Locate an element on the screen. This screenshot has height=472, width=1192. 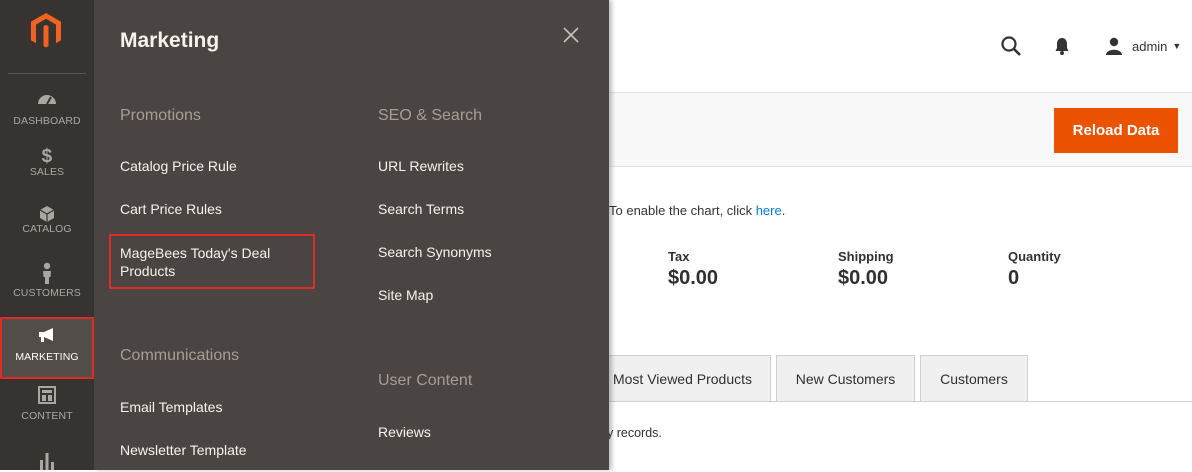
sidebar-item-reports is located at coordinates (47, 460).